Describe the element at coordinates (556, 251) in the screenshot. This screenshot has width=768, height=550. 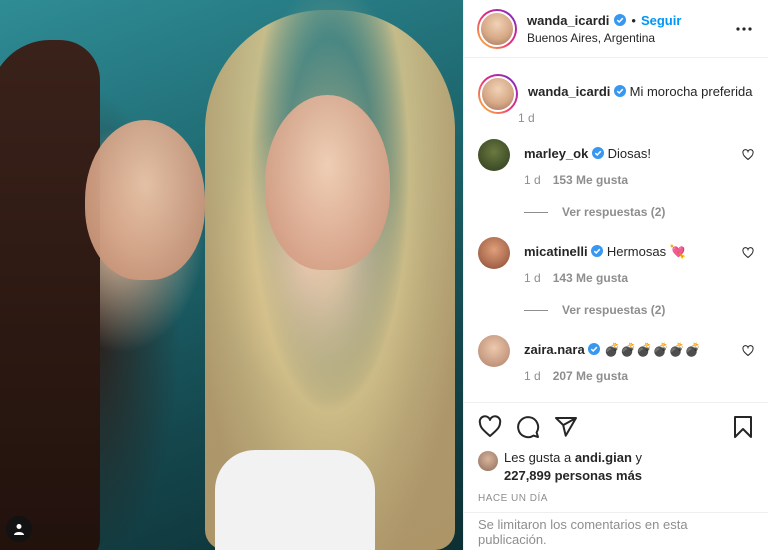
I see `comment-username: micatinelli` at that location.